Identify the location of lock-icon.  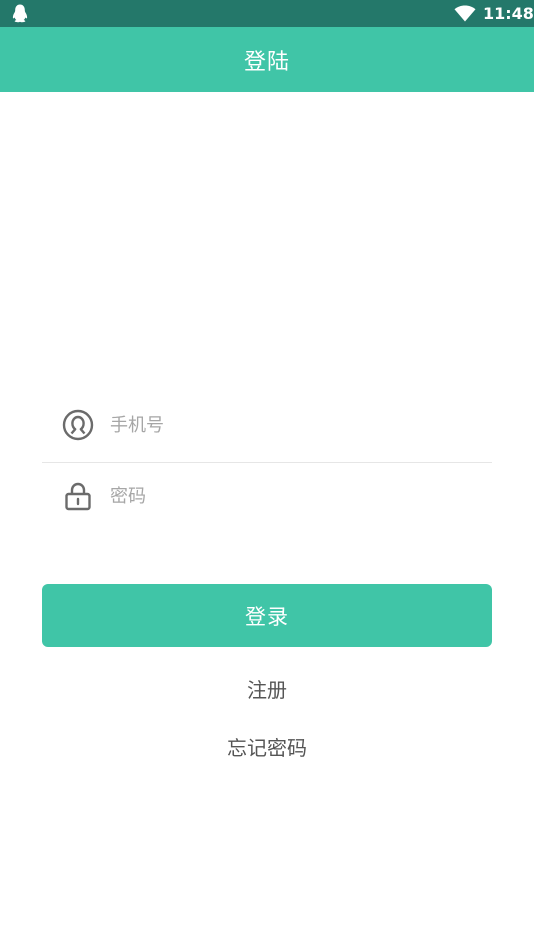
(78, 496).